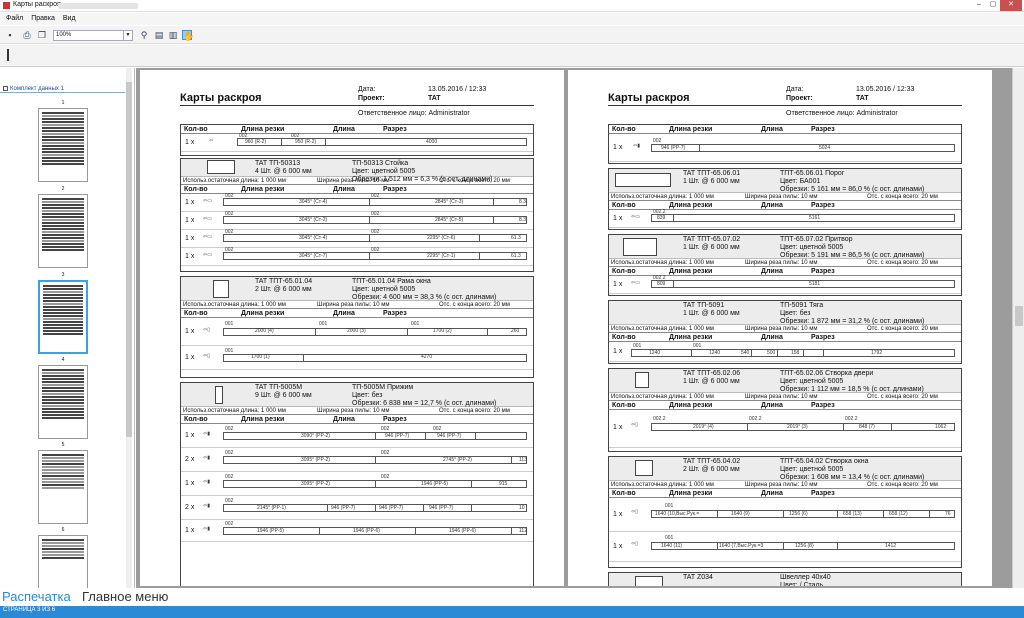 The width and height of the screenshot is (1024, 618). I want to click on chevron-down-icon: ▼, so click(127, 35).